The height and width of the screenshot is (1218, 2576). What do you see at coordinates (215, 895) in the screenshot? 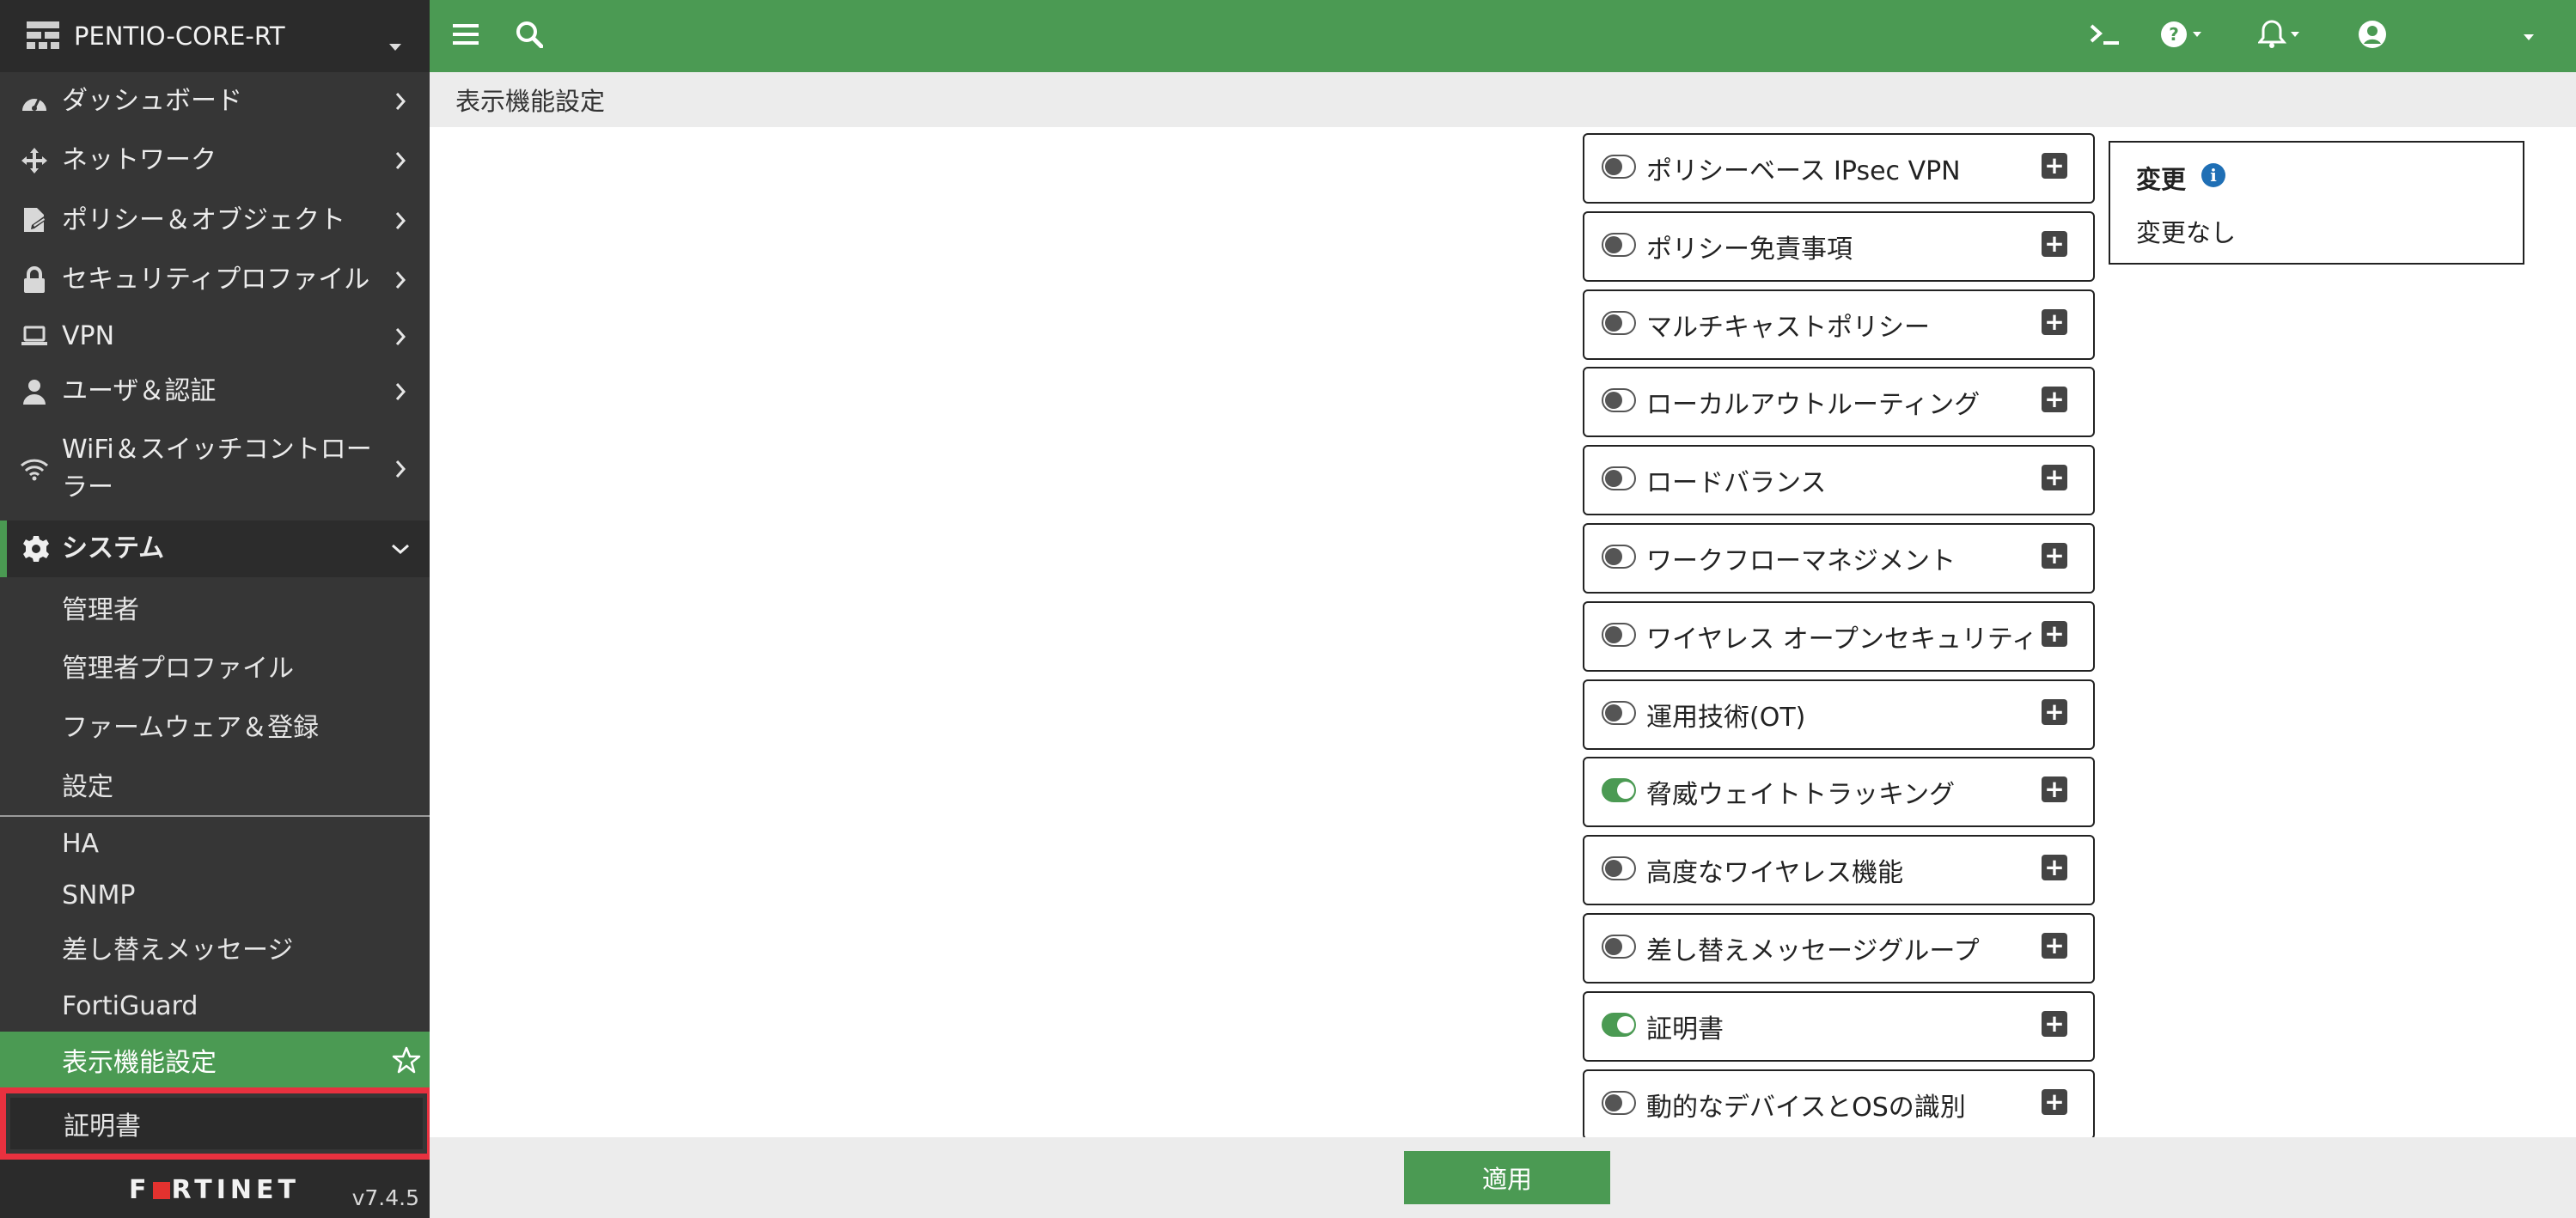
I see `sidebar-sub-snmp: SNMP` at bounding box center [215, 895].